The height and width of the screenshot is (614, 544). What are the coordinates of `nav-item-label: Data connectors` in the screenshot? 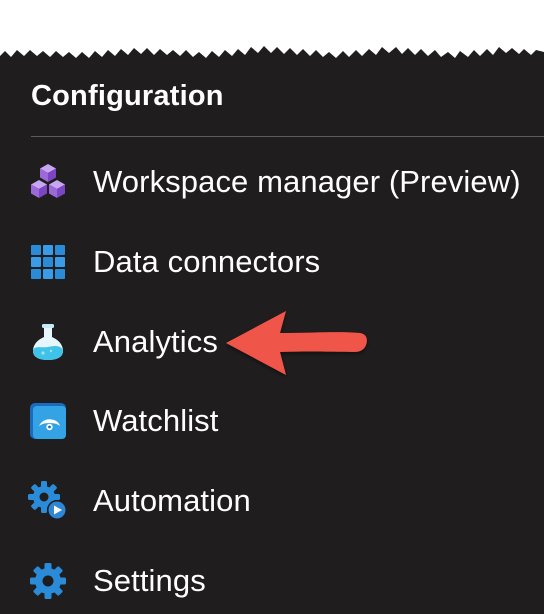 It's located at (207, 261).